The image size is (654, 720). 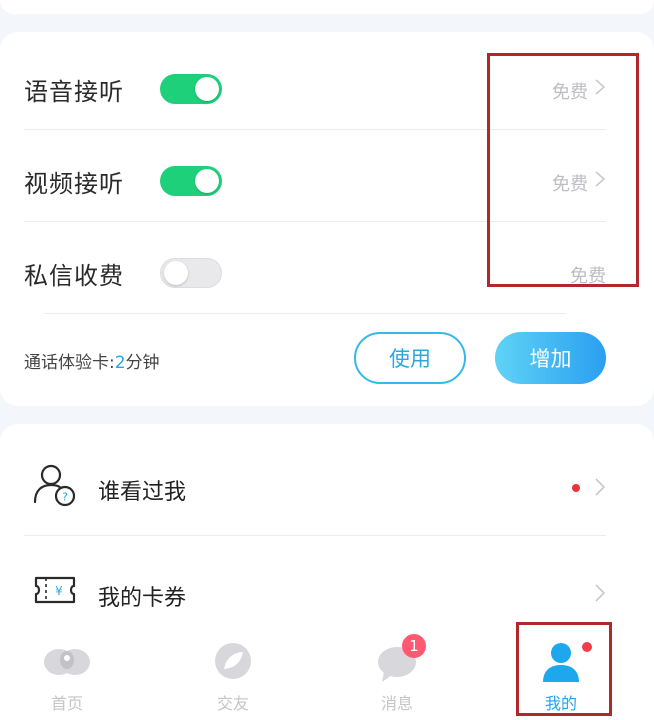 I want to click on visitor-icon: ?, so click(x=54, y=485).